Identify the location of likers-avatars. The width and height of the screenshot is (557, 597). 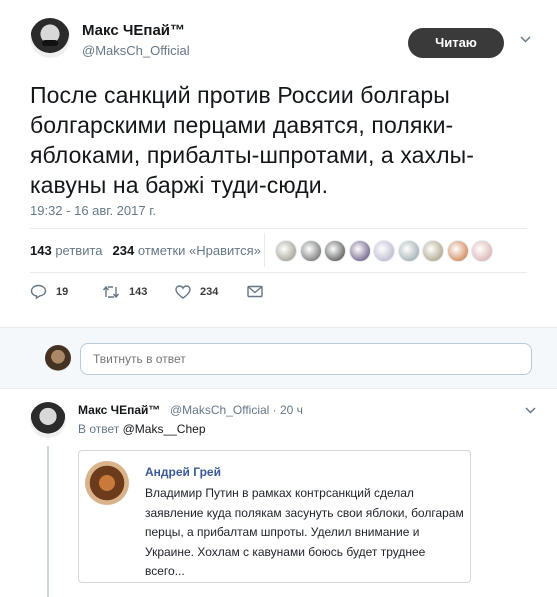
(385, 251).